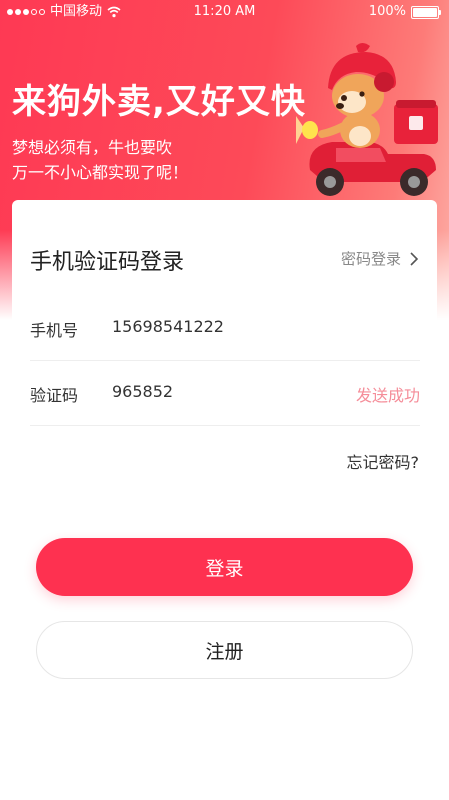 Image resolution: width=449 pixels, height=800 pixels. Describe the element at coordinates (387, 11) in the screenshot. I see `battery-percent: 100%` at that location.